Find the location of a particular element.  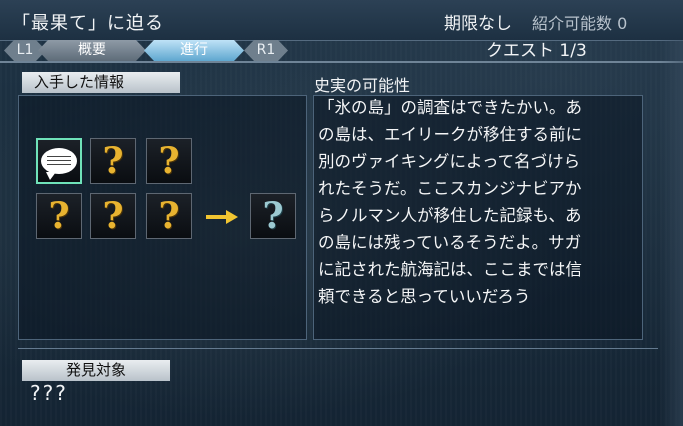

history-line: の島には残っているそうだよ。サガ is located at coordinates (450, 242).